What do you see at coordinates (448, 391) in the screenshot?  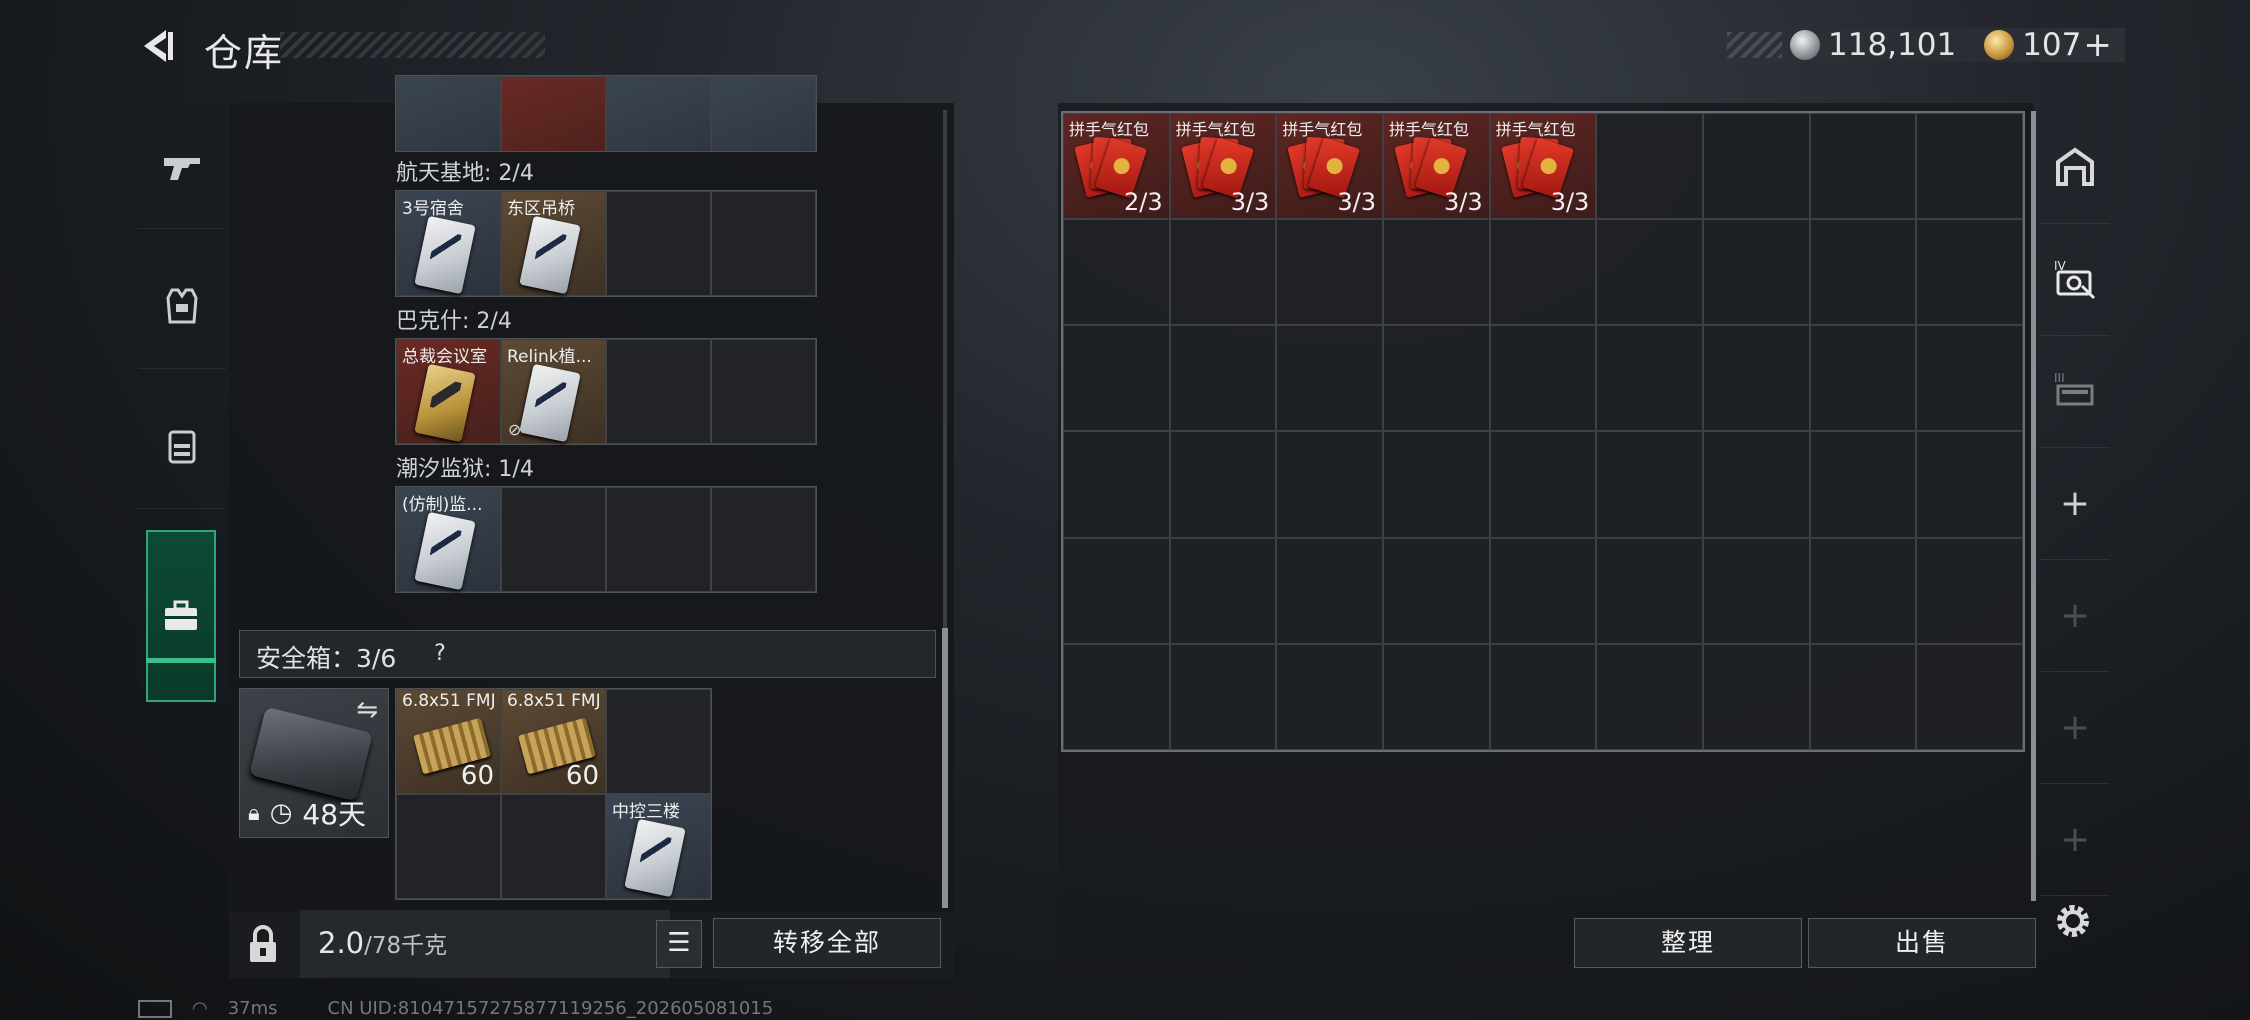 I see `key-item: 总裁会议室` at bounding box center [448, 391].